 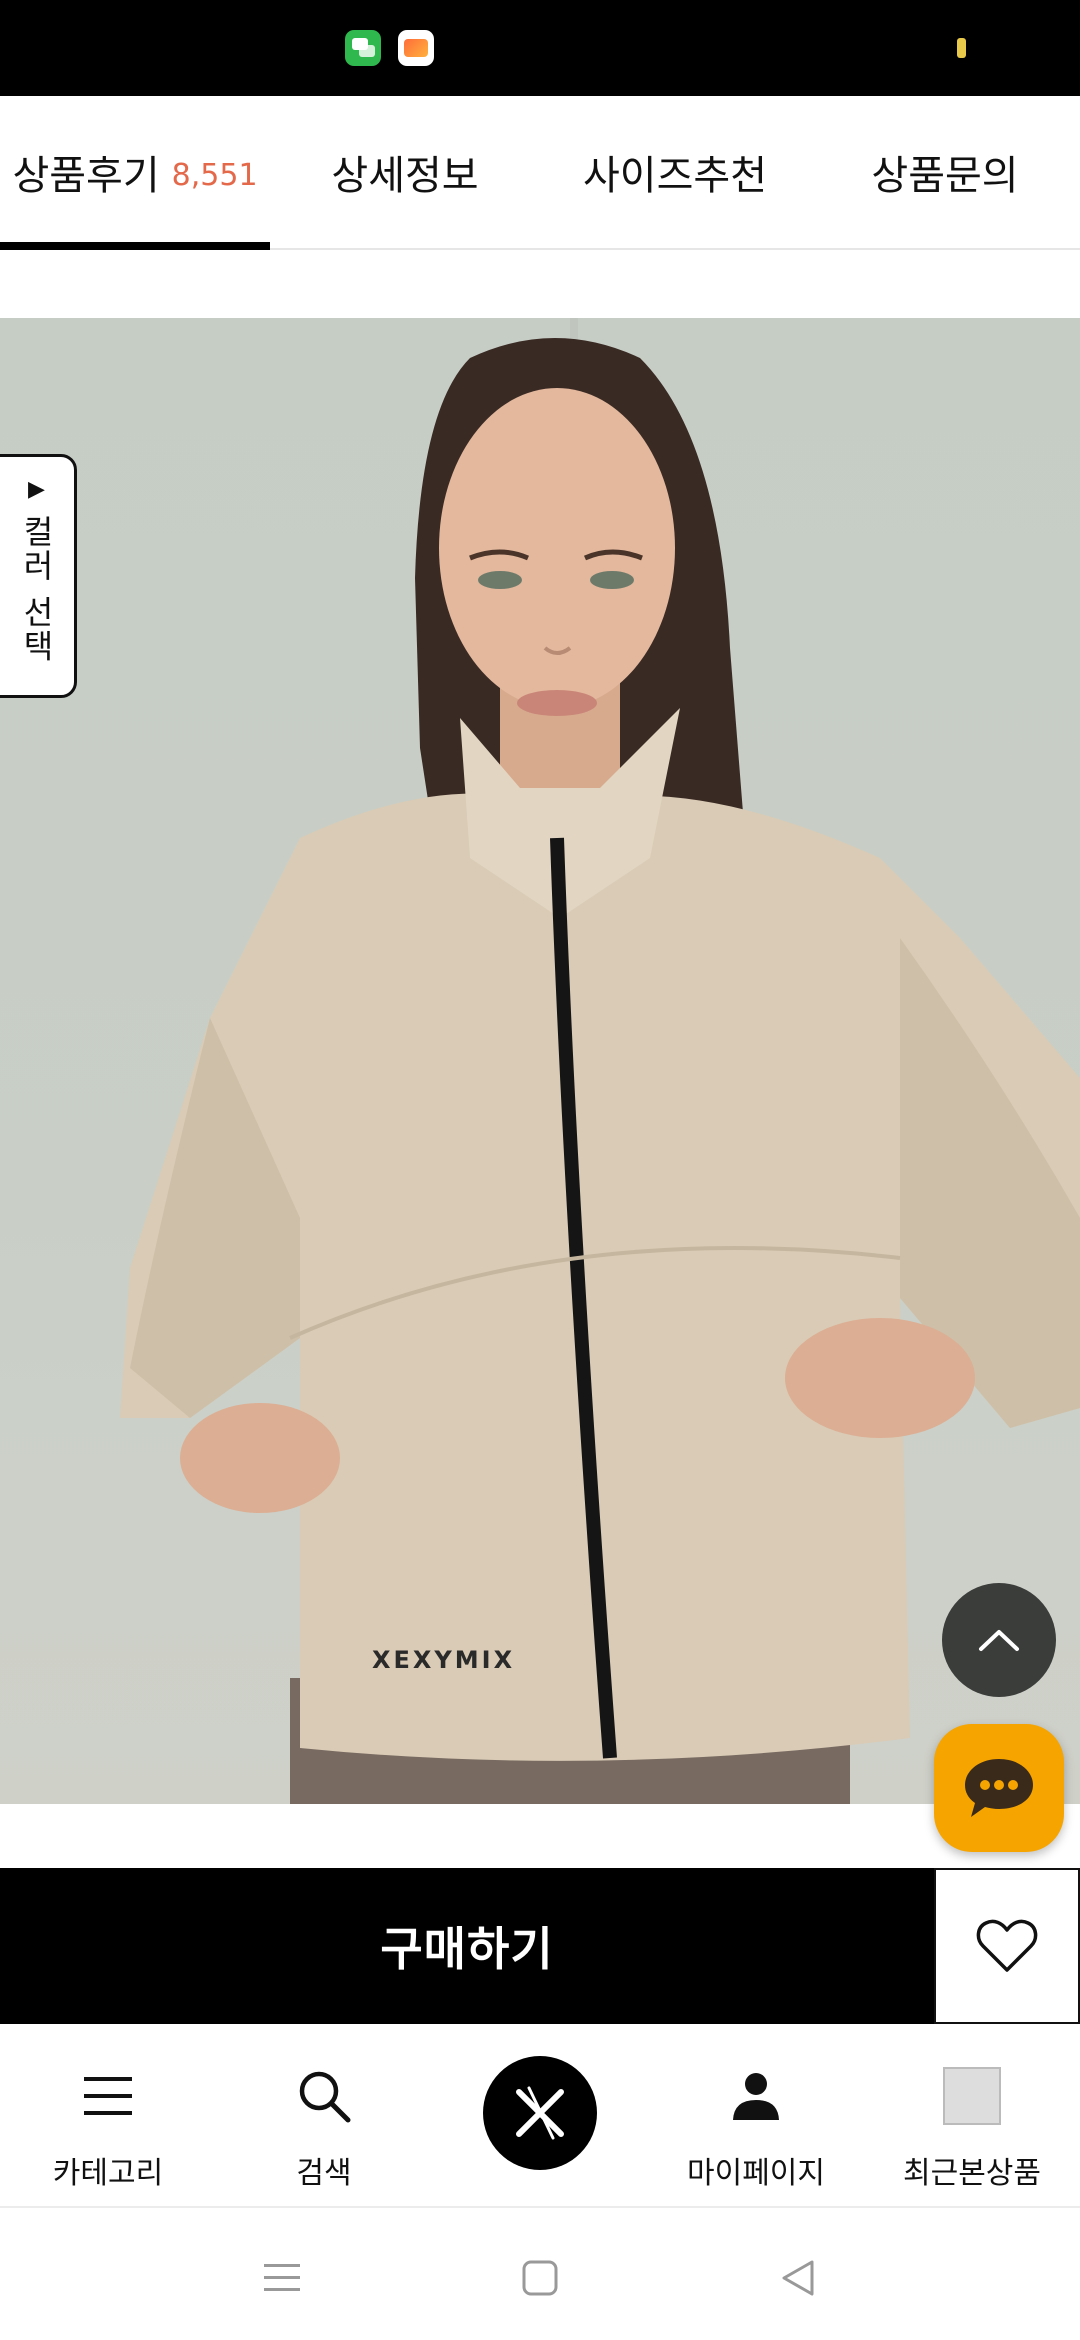 I want to click on nav-category: 카테고리, so click(x=108, y=2116).